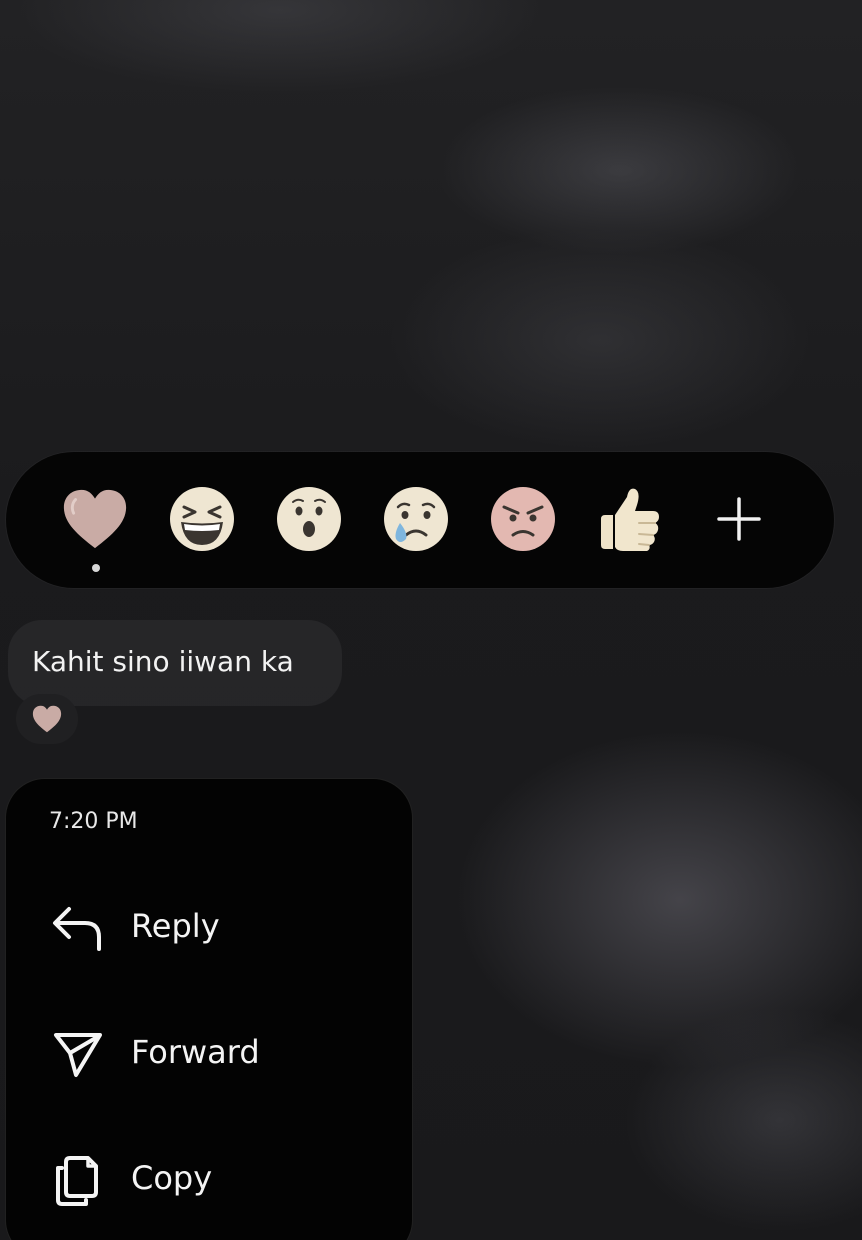 The image size is (862, 1240). I want to click on laughing-face-icon, so click(202, 519).